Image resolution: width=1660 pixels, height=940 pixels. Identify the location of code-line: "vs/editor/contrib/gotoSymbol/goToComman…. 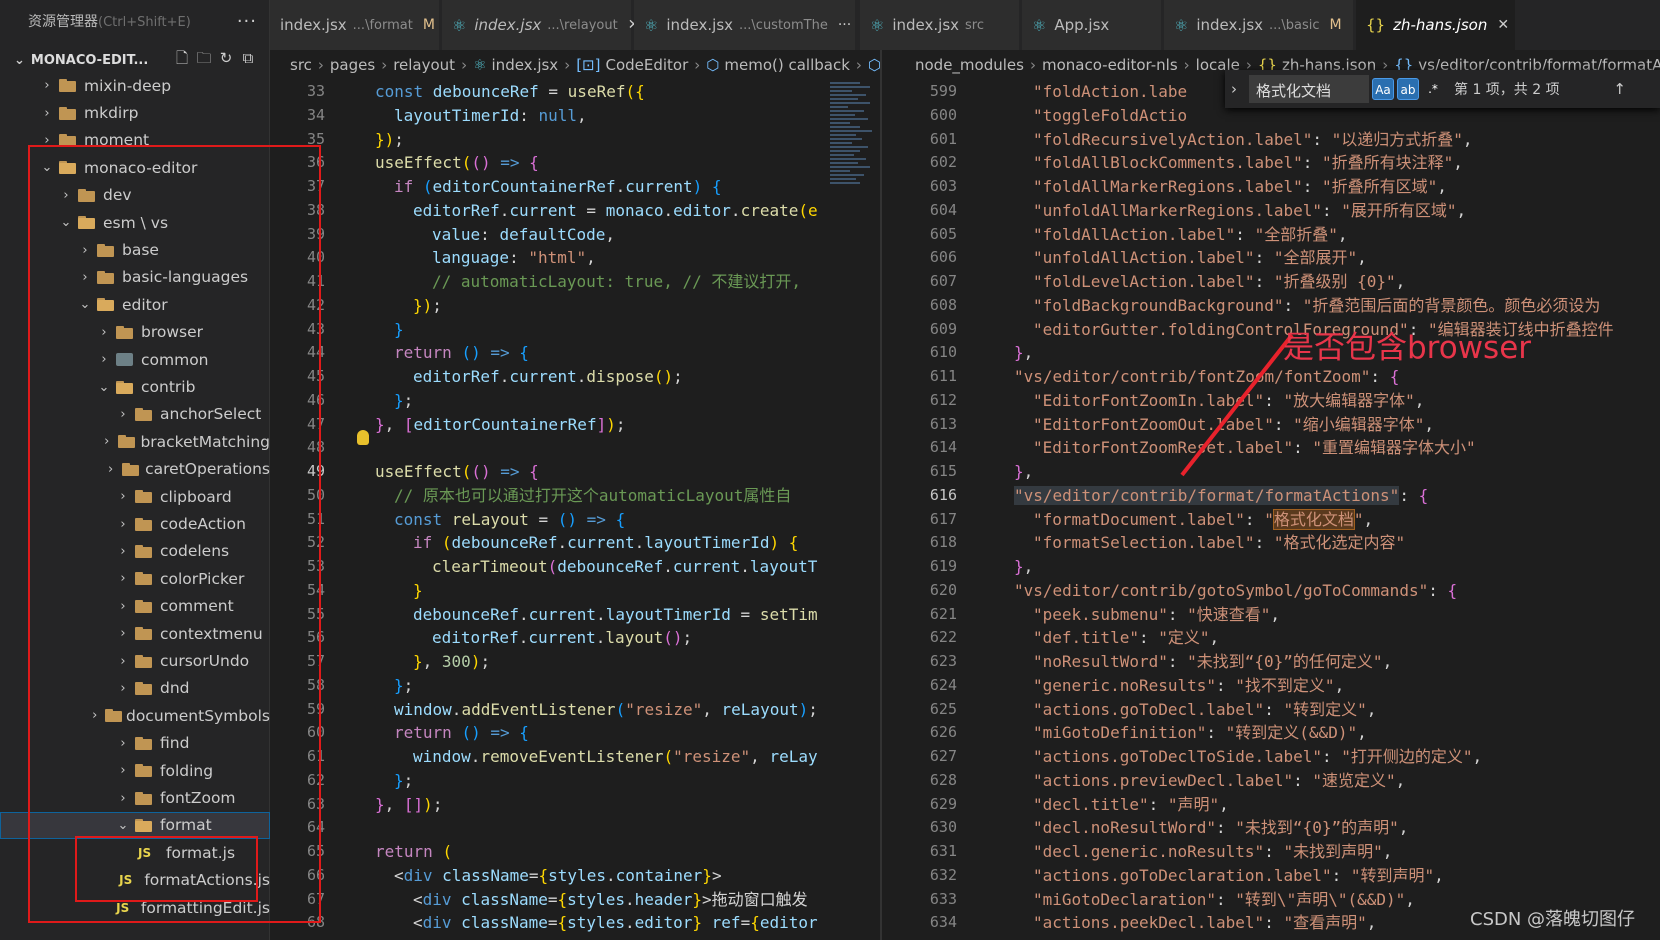
(1304, 591).